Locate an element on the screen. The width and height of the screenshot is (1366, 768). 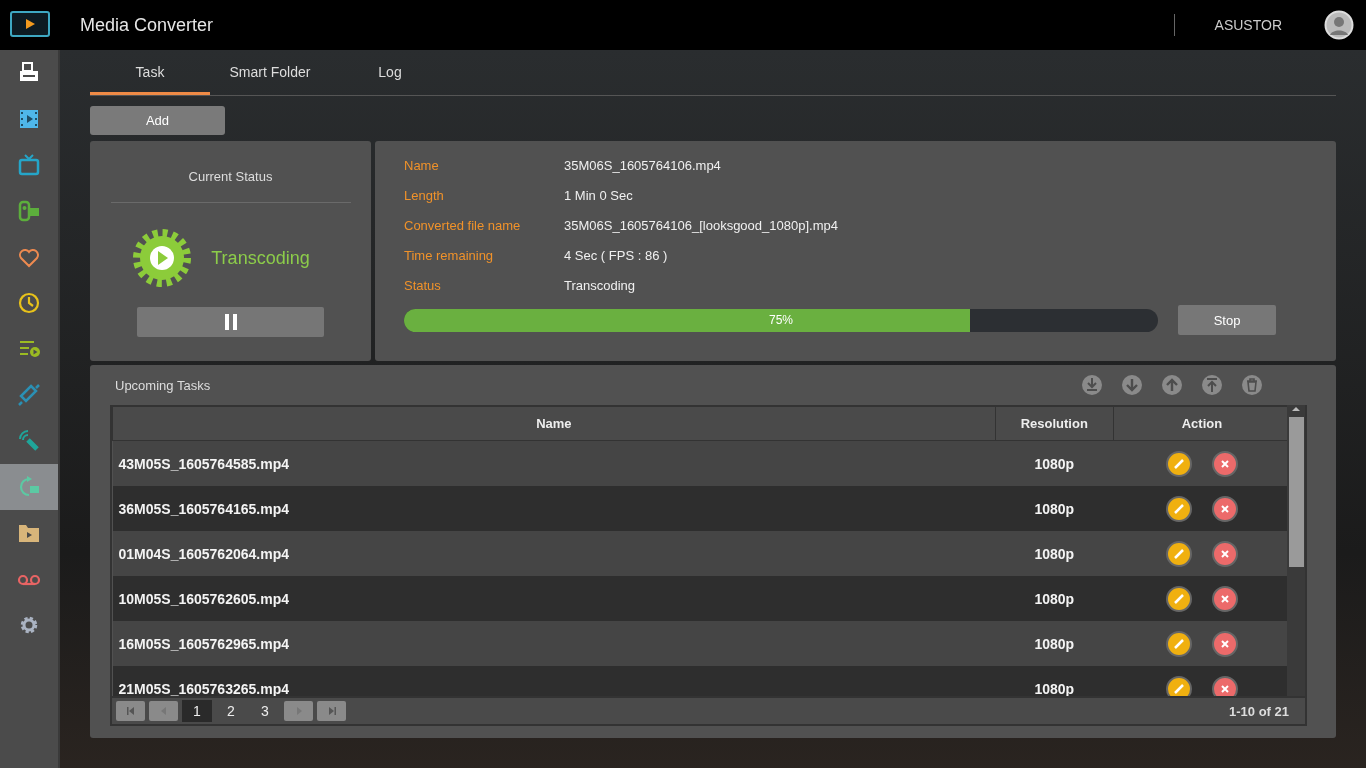
field-label: Converted file name is located at coordinates (463, 226).